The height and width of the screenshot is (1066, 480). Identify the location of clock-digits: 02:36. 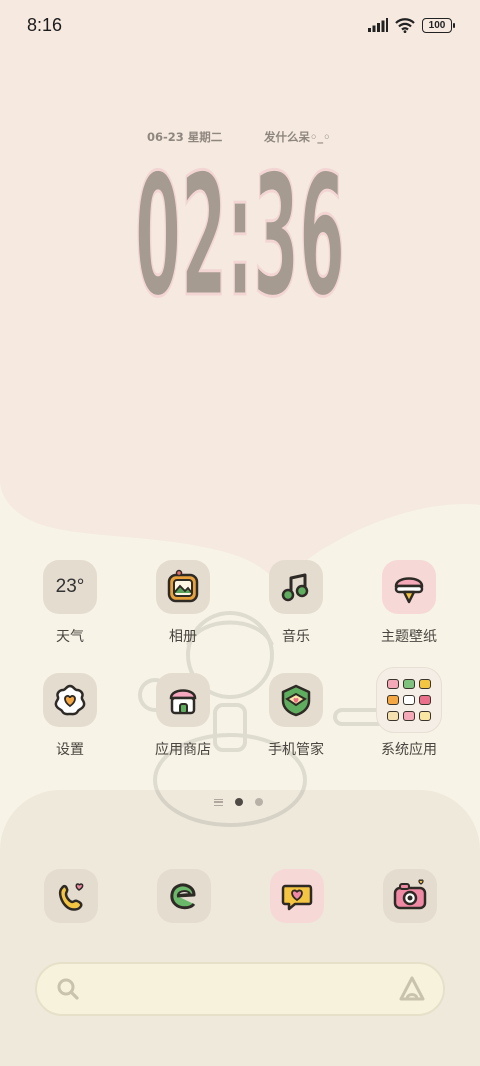
(240, 220).